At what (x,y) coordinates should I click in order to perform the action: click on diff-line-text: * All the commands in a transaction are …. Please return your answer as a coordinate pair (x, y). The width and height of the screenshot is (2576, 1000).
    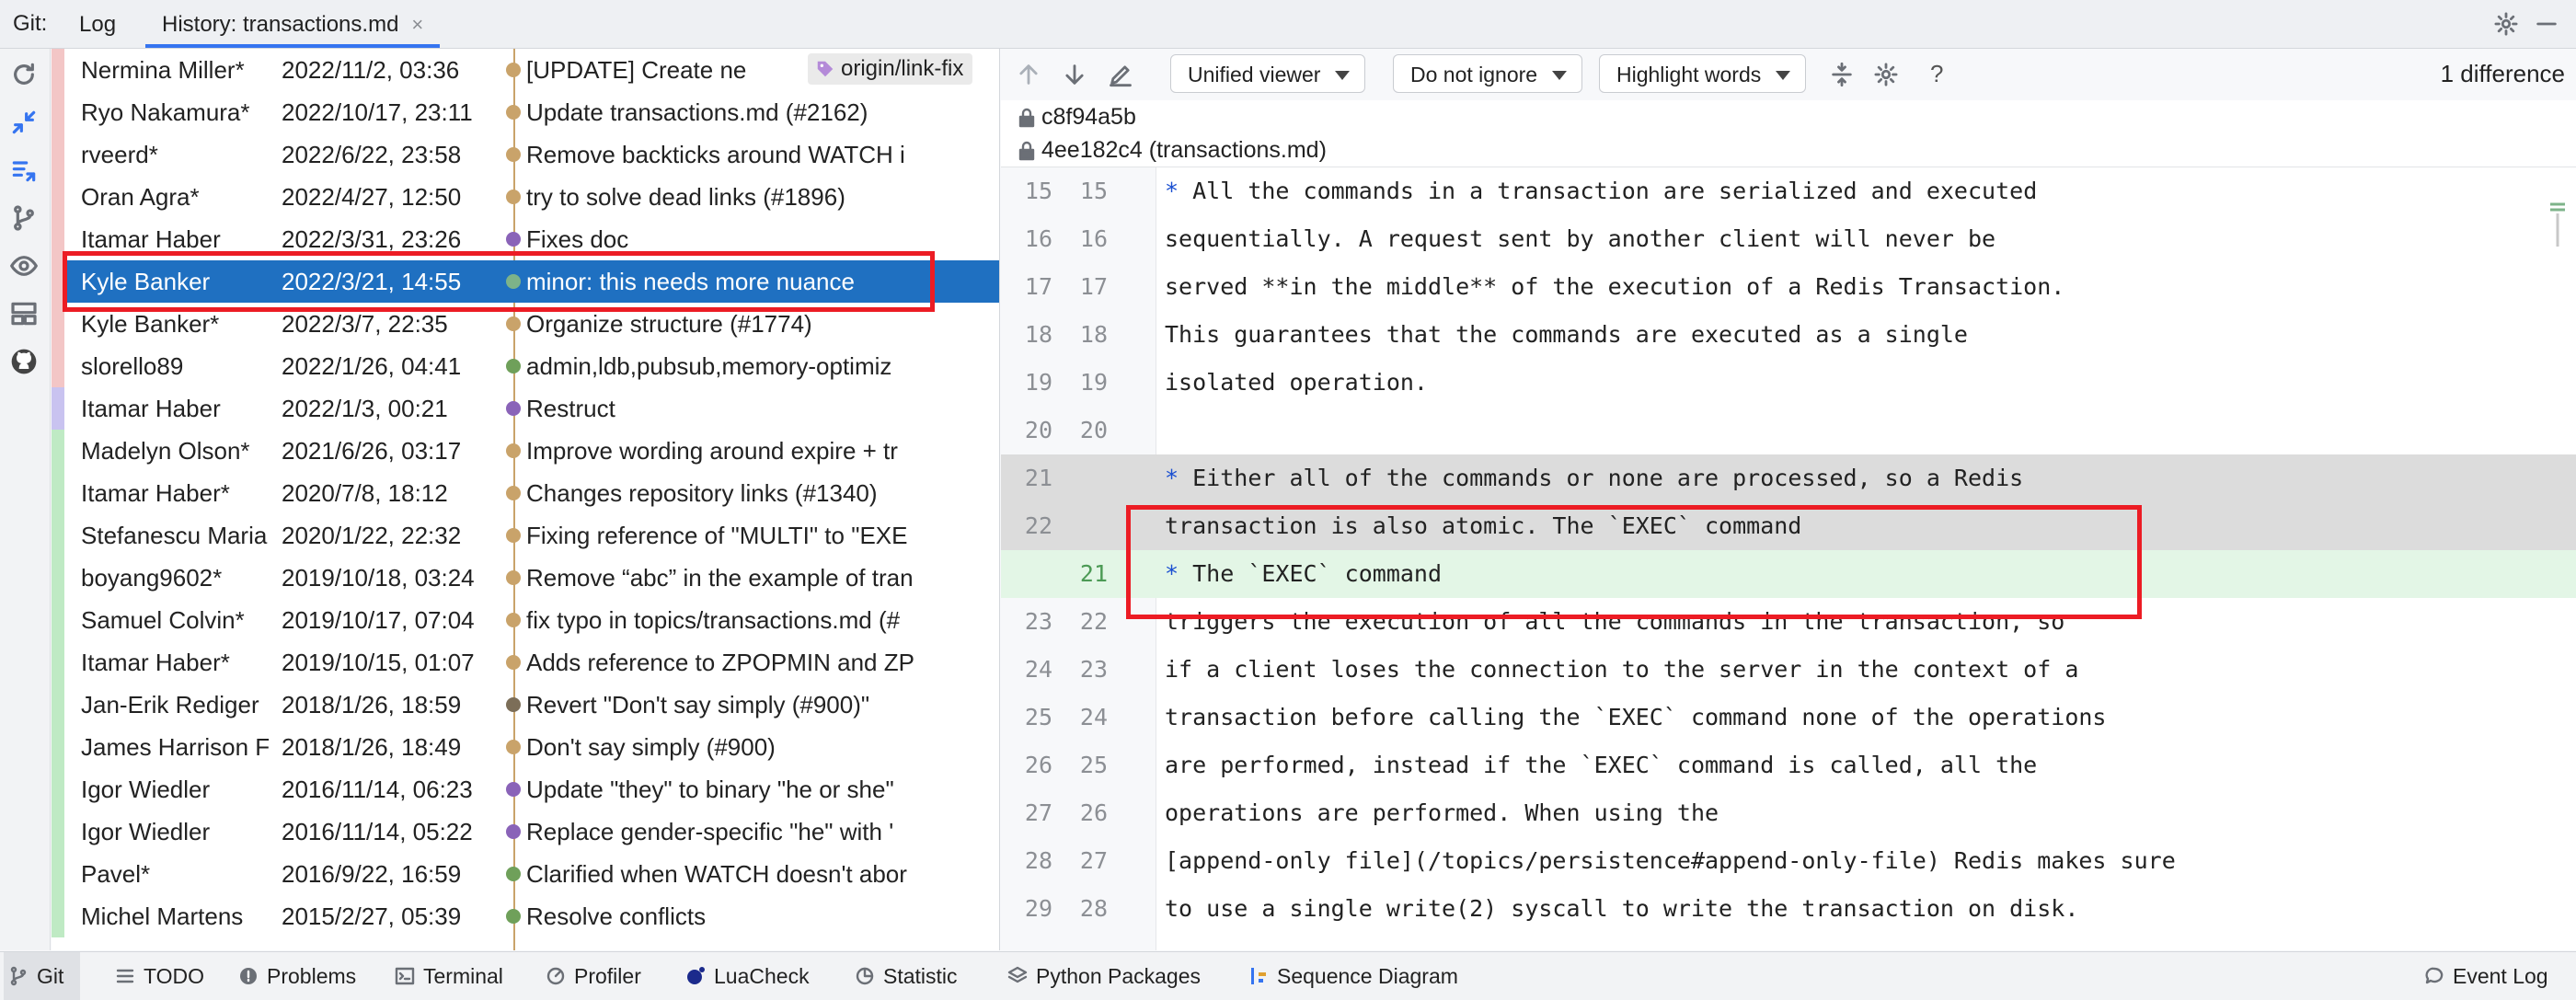
    Looking at the image, I should click on (1601, 191).